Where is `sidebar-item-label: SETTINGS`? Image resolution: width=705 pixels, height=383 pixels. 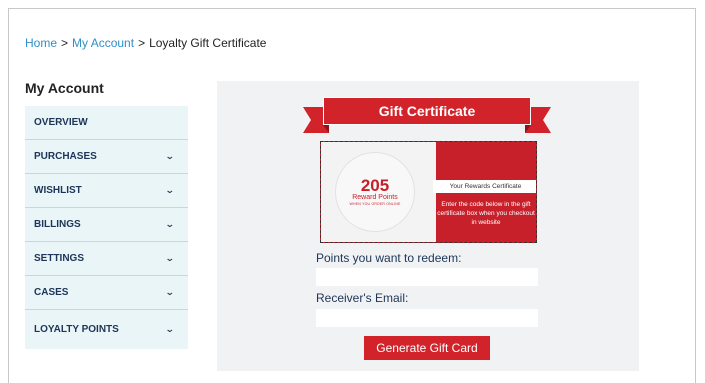 sidebar-item-label: SETTINGS is located at coordinates (59, 258).